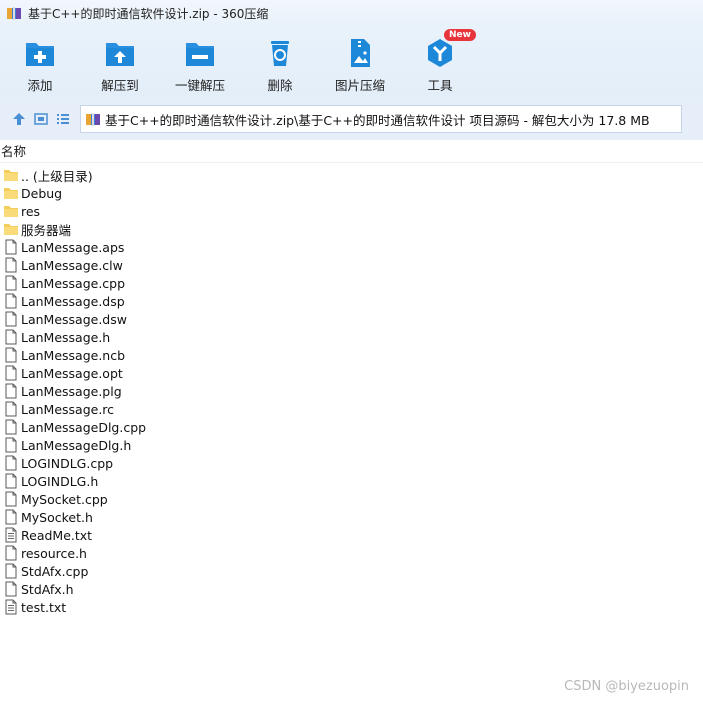  What do you see at coordinates (40, 85) in the screenshot?
I see `add-label: 添加` at bounding box center [40, 85].